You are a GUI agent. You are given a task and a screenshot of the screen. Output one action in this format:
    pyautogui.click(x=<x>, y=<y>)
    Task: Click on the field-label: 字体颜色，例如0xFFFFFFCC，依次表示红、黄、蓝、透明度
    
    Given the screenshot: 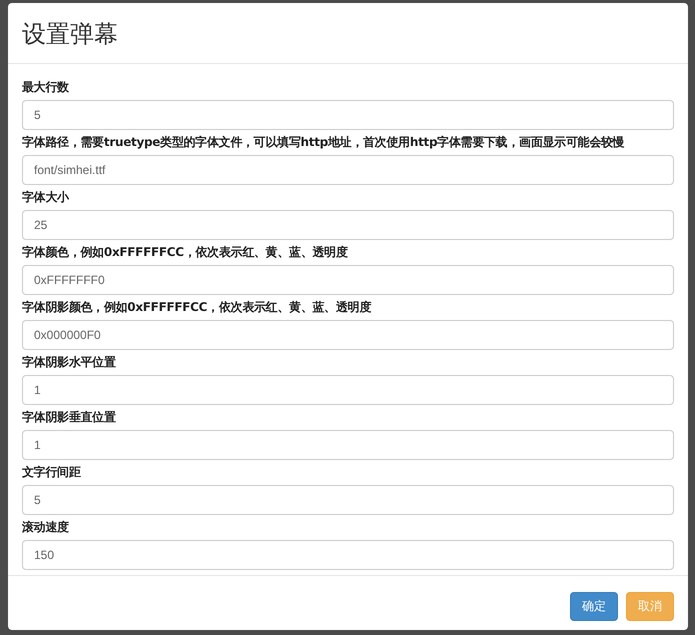 What is the action you would take?
    pyautogui.click(x=185, y=252)
    